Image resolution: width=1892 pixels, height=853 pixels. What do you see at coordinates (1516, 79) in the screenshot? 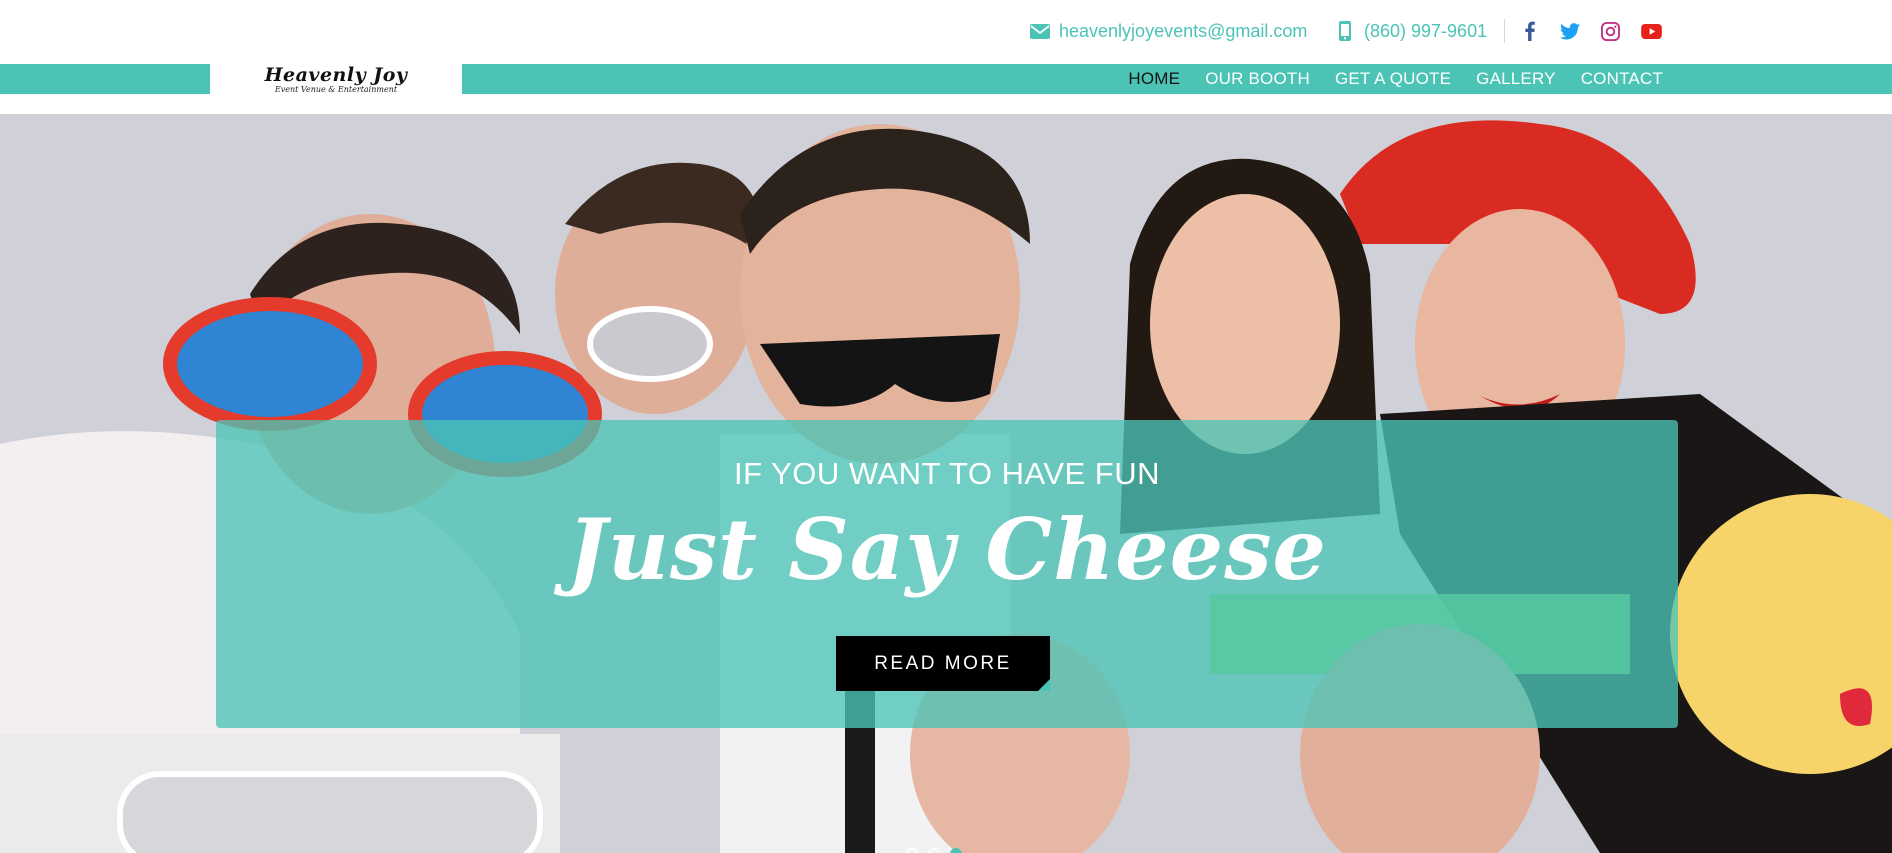
I see `nav-item-gallery: GALLERY` at bounding box center [1516, 79].